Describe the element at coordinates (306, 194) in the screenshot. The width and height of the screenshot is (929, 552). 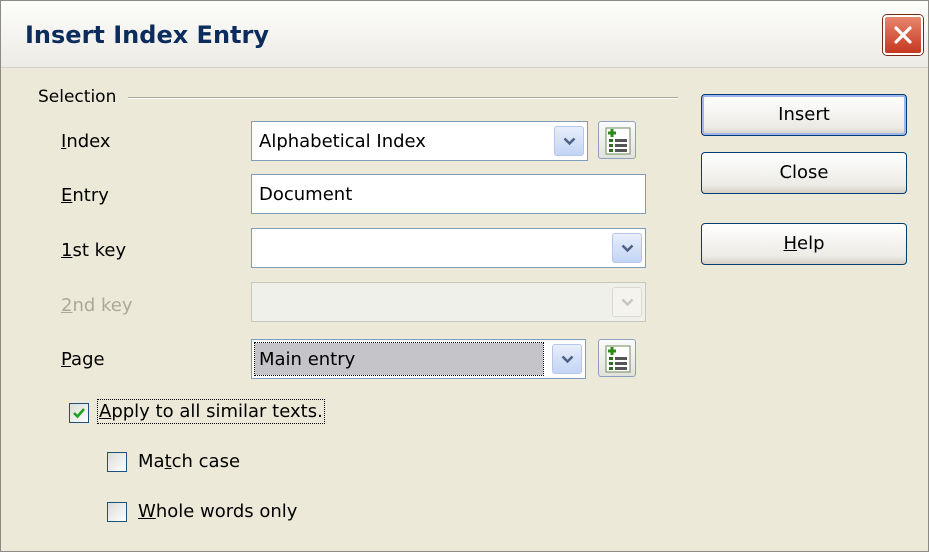
I see `entry-input-value: Document` at that location.